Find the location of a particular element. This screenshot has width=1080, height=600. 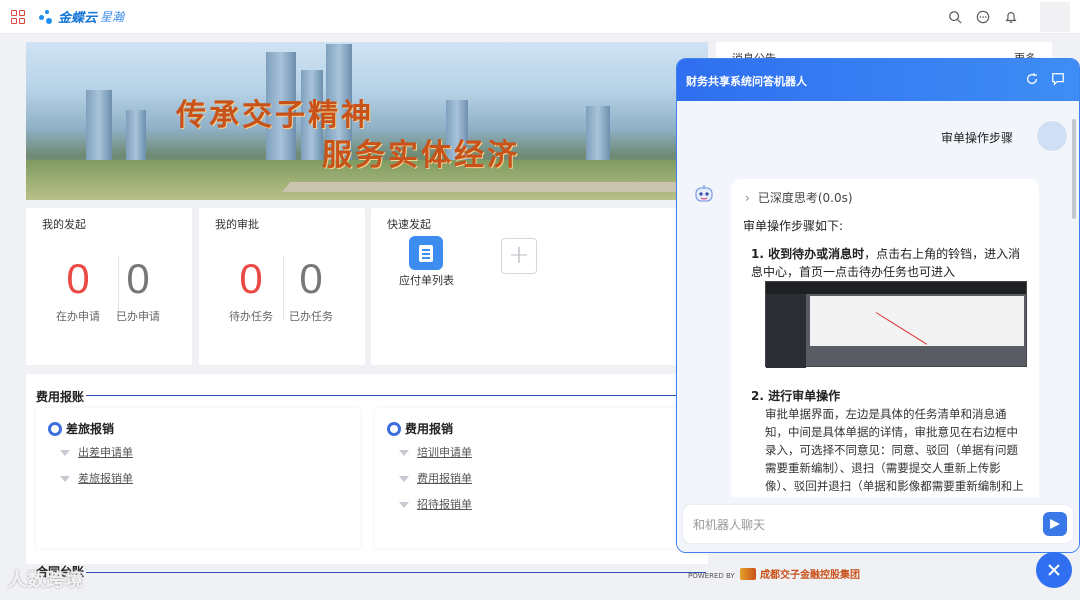

send-button is located at coordinates (1055, 524).